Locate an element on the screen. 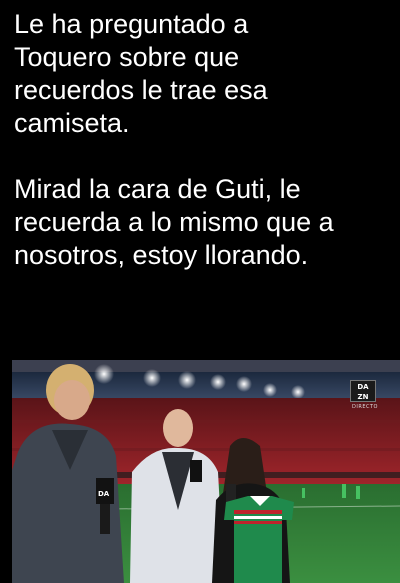 Image resolution: width=400 pixels, height=583 pixels. dazn-logo: DA ZN is located at coordinates (363, 391).